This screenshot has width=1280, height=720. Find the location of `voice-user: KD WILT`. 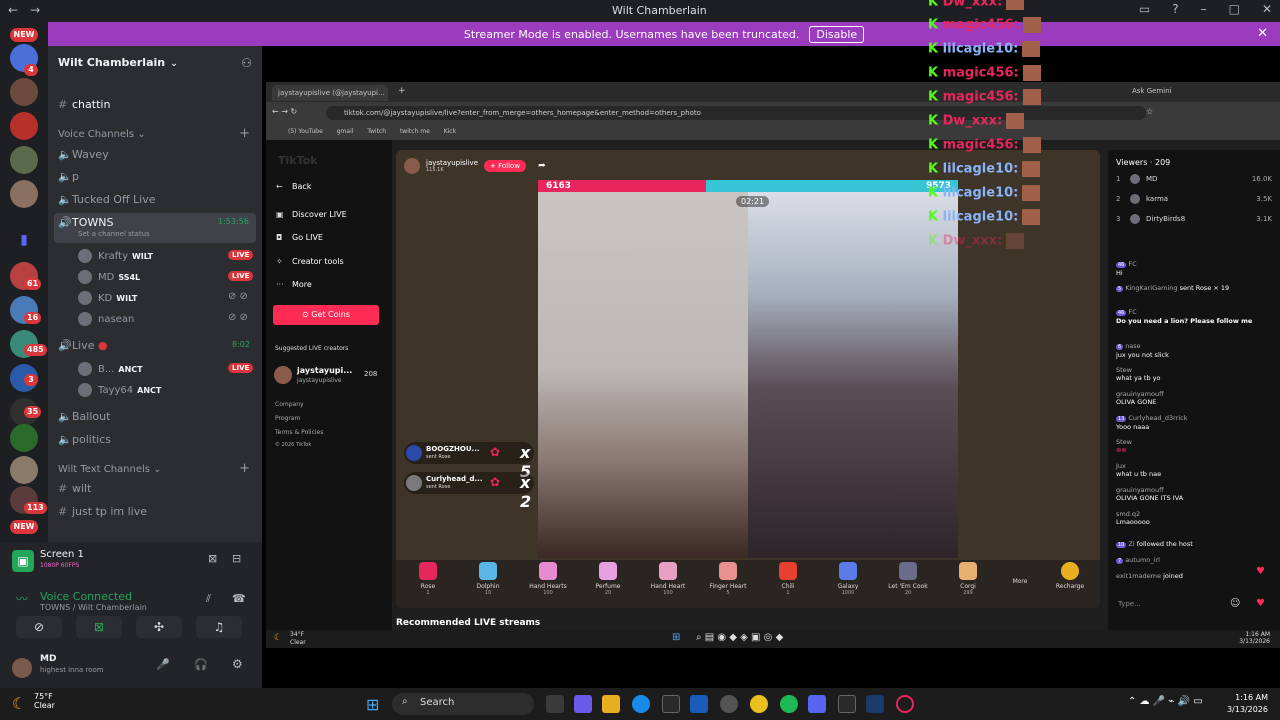

voice-user: KD WILT is located at coordinates (107, 298).